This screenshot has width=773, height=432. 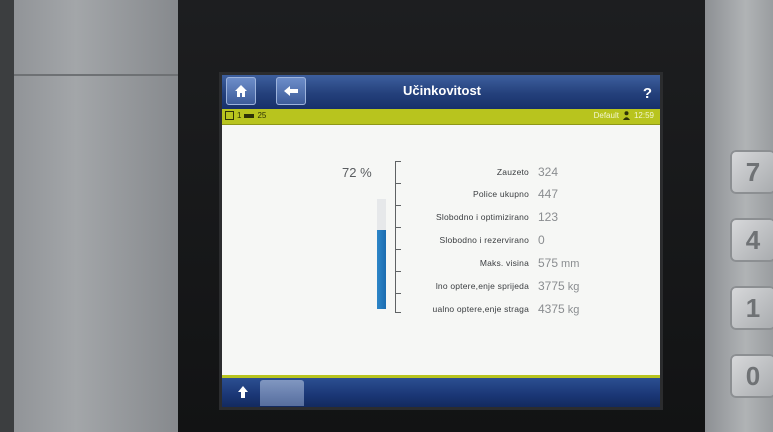 What do you see at coordinates (262, 115) in the screenshot?
I see `tray-count: 25` at bounding box center [262, 115].